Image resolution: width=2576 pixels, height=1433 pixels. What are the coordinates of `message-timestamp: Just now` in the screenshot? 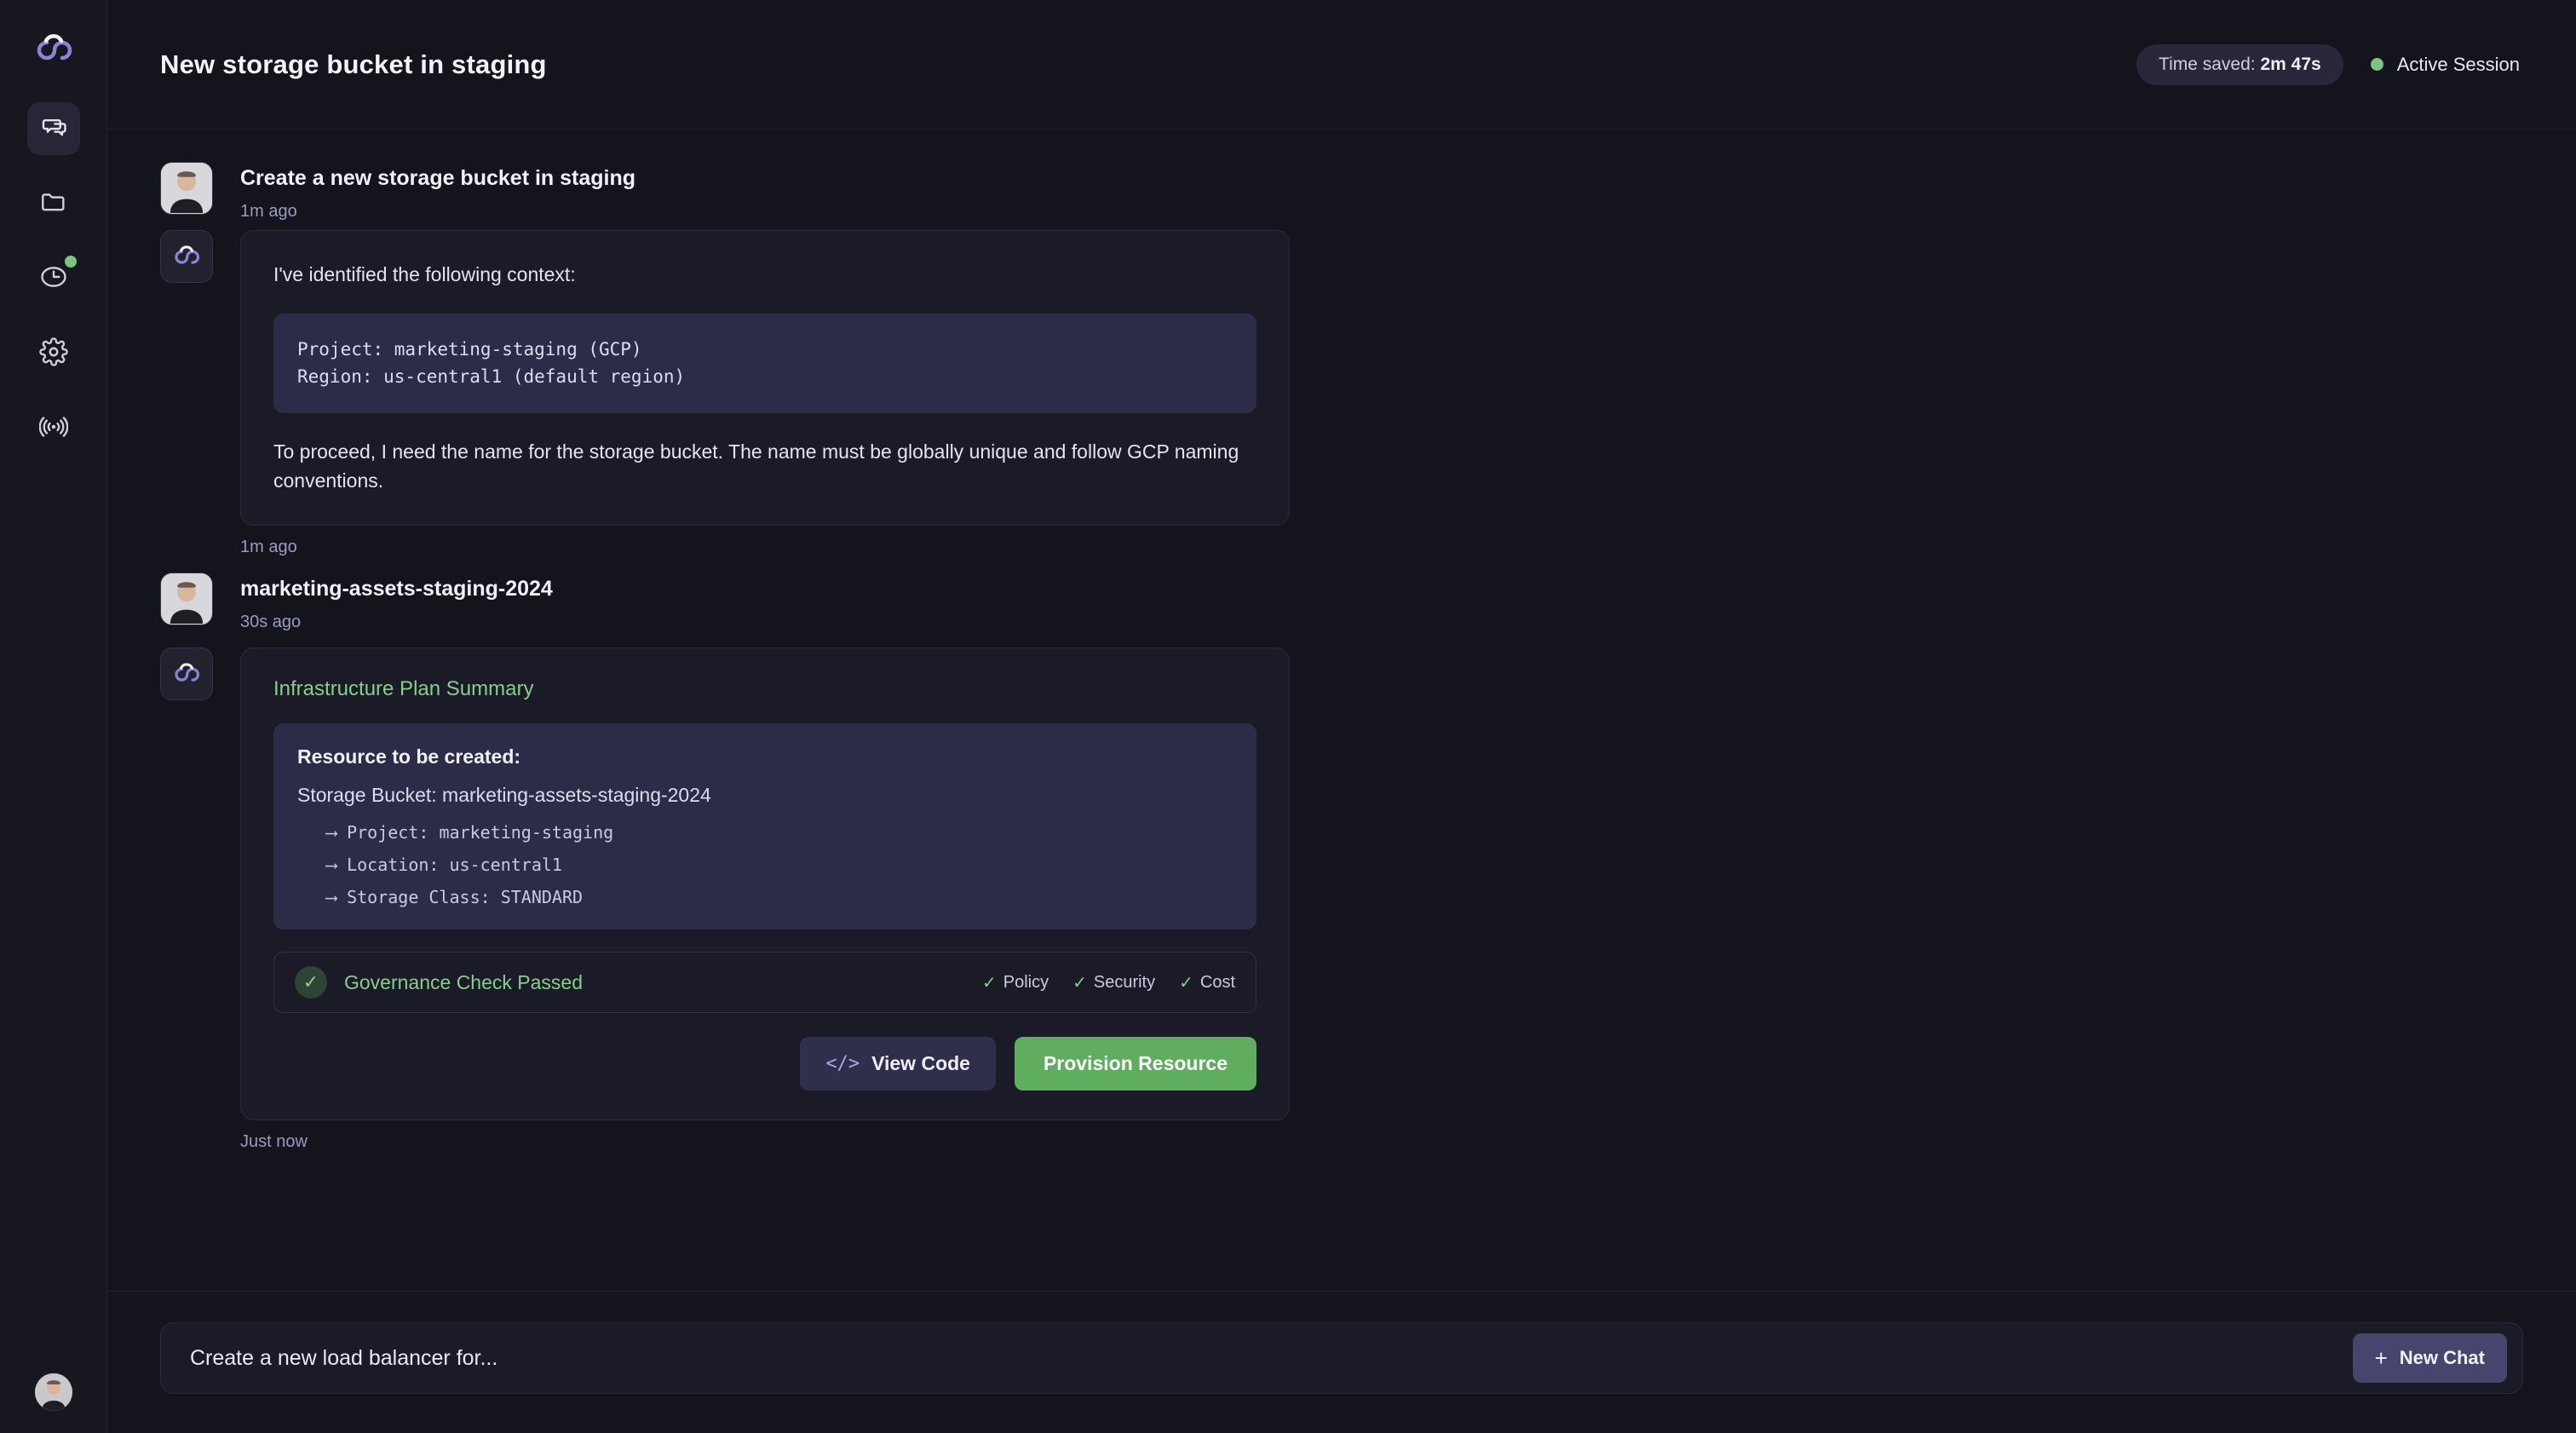 It's located at (274, 1142).